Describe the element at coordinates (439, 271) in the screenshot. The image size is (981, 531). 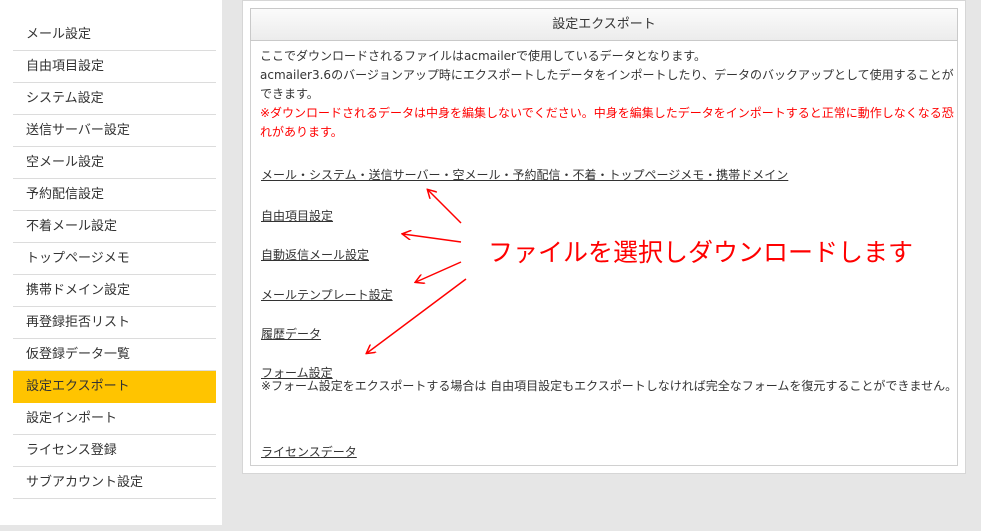
I see `arrow-to-template` at that location.